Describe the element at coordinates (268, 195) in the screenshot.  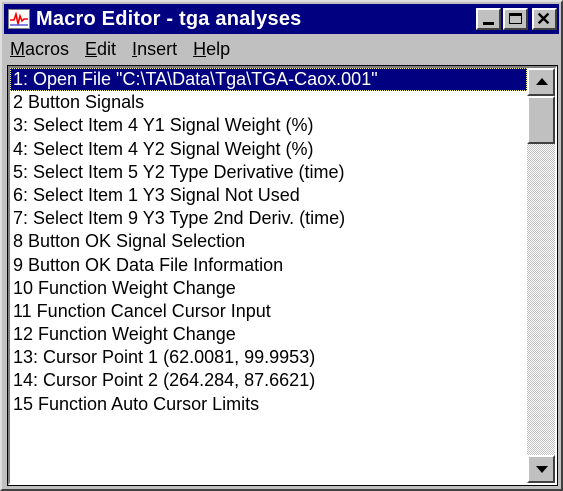
I see `list-item: 6: Select Item 1 Y3 Signal Not Used` at that location.